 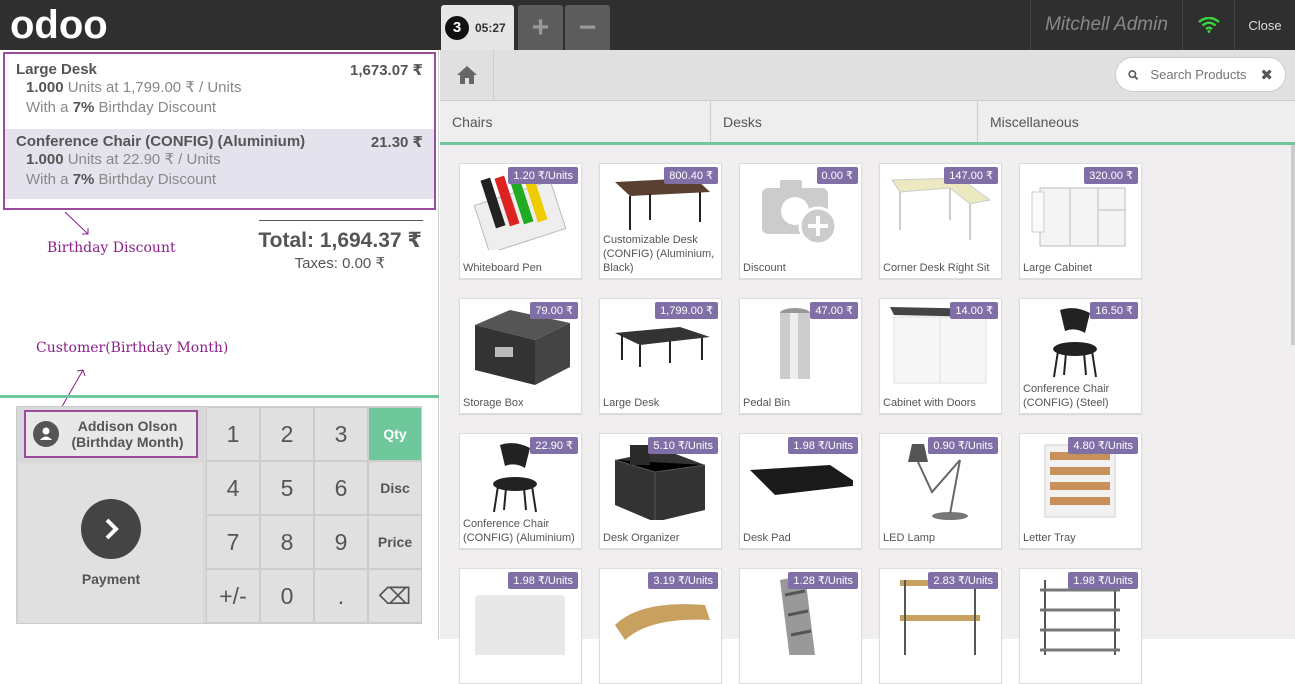 I want to click on product-price: 2.83 ₹/Units, so click(x=963, y=580).